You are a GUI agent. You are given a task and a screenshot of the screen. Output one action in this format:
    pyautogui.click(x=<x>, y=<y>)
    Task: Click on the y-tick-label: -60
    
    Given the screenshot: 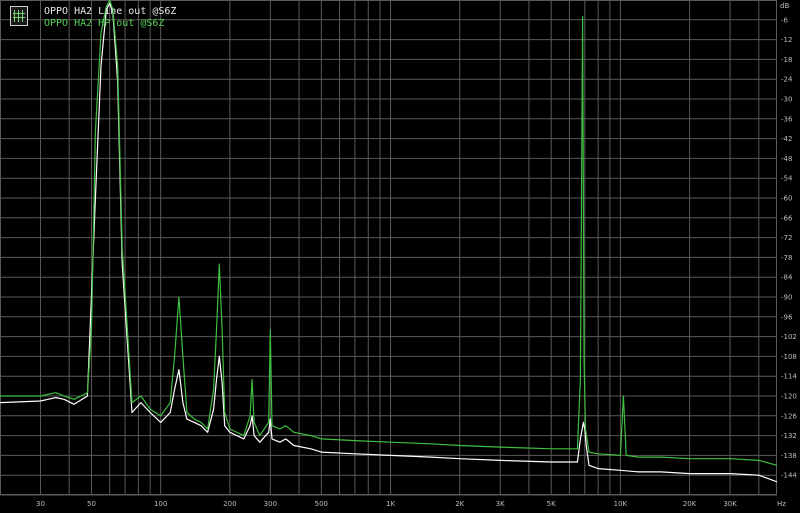 What is the action you would take?
    pyautogui.click(x=786, y=199)
    